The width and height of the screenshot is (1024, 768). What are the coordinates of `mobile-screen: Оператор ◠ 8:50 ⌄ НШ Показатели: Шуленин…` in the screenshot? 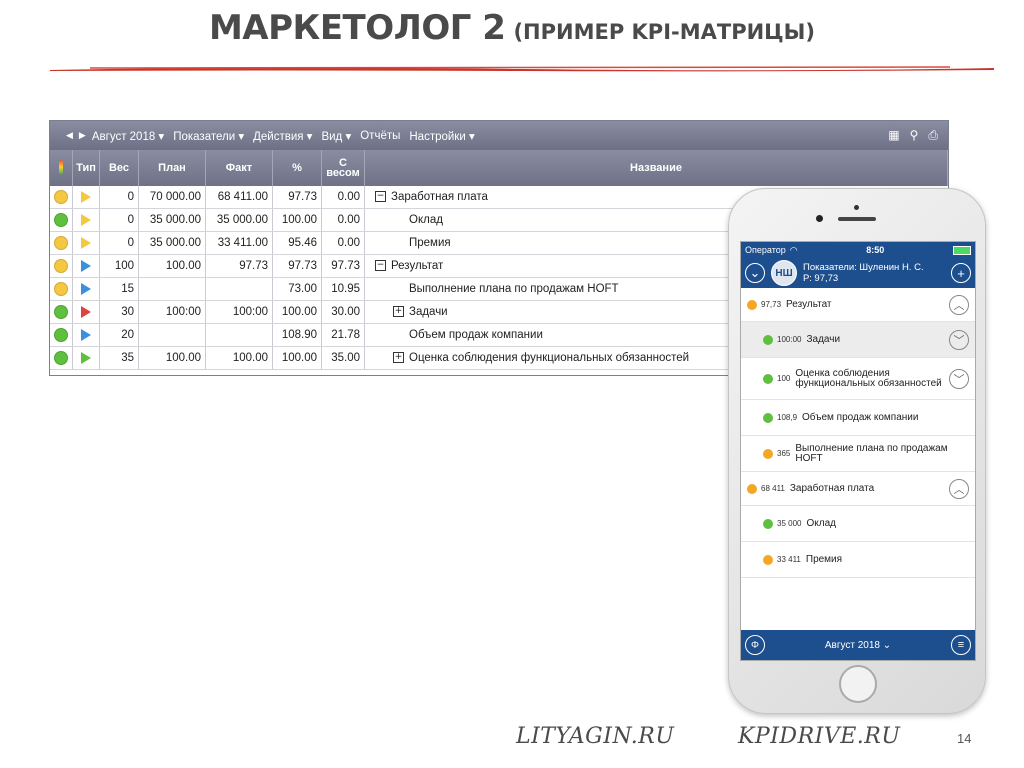 It's located at (858, 451).